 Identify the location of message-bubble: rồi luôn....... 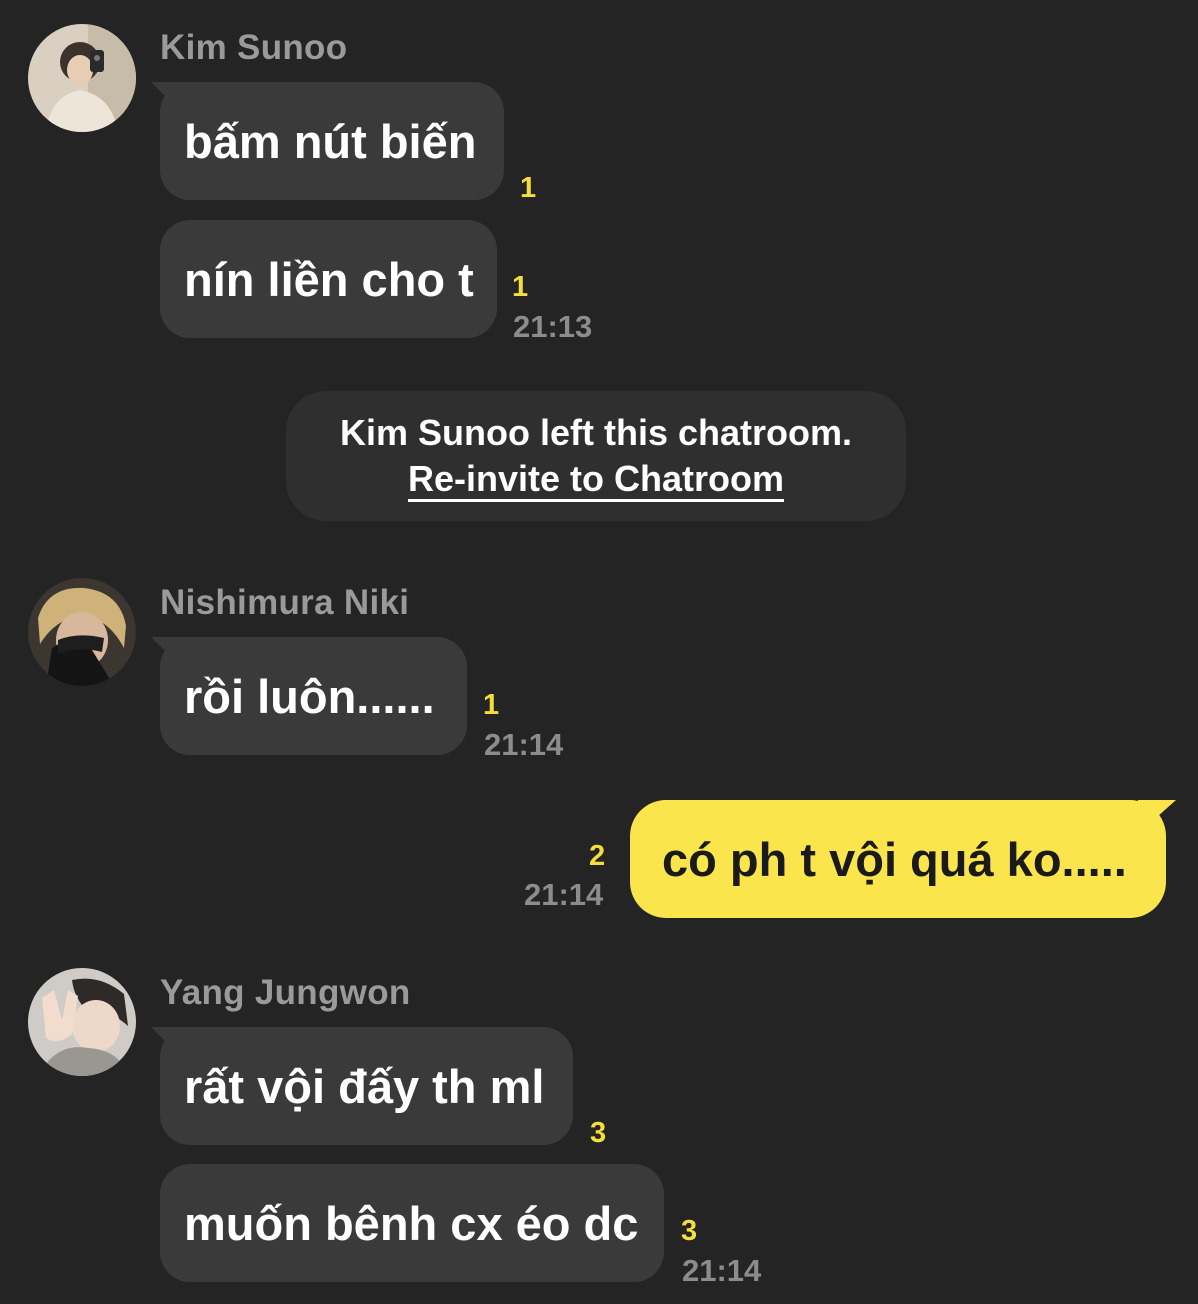
(313, 696).